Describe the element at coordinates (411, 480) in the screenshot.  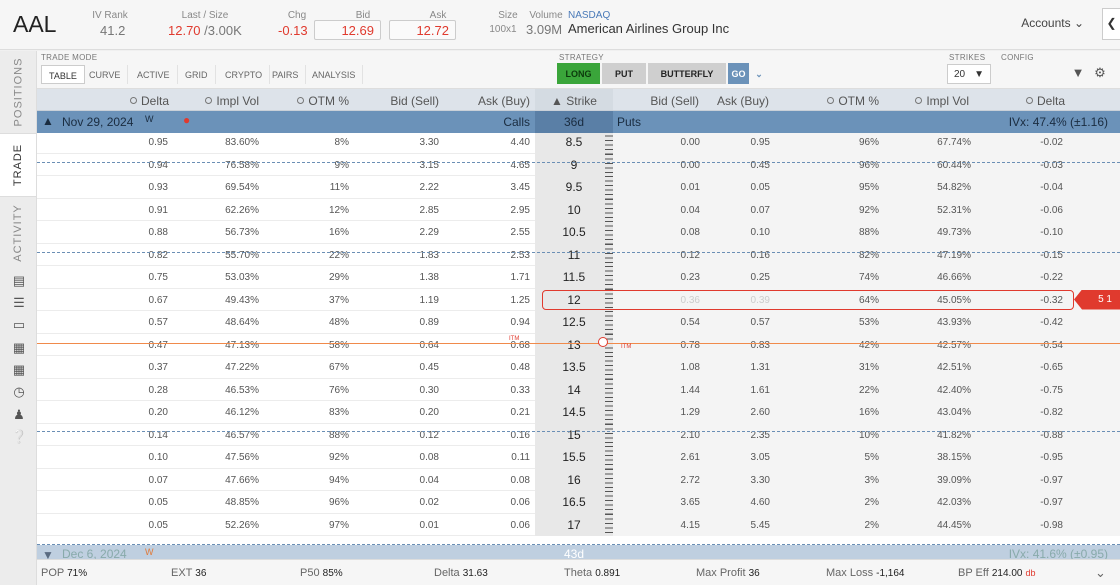
I see `cell-cb: 0.04` at that location.